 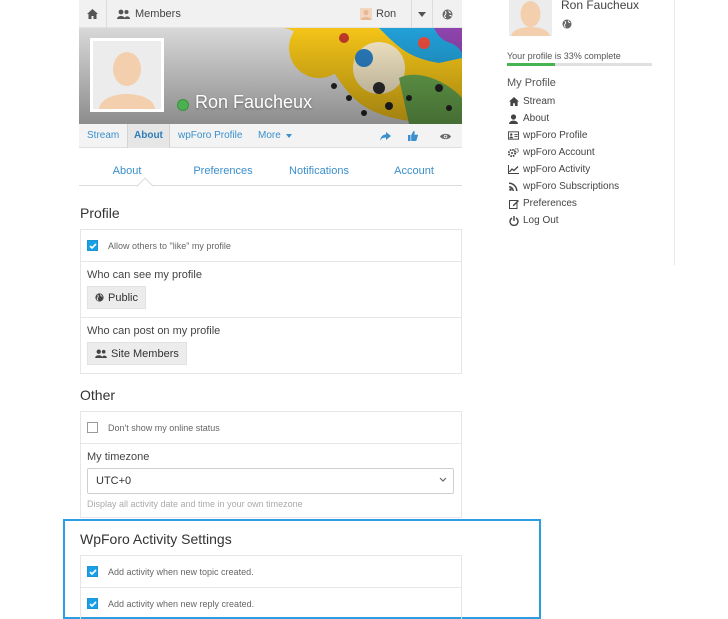 What do you see at coordinates (579, 64) in the screenshot?
I see `profile-progress-bar` at bounding box center [579, 64].